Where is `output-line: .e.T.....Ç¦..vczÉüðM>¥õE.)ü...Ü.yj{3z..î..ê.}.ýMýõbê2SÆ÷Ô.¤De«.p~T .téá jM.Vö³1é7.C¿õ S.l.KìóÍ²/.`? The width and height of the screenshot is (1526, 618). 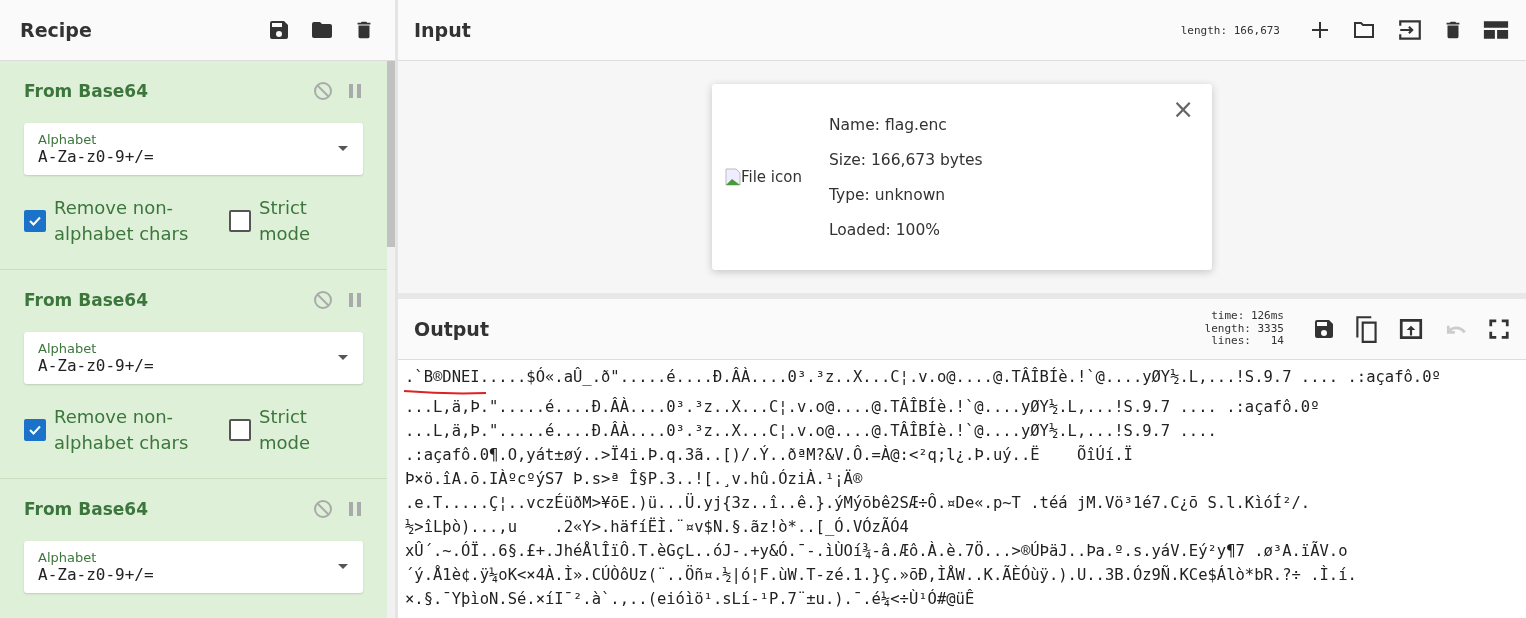 output-line: .e.T.....Ç¦..vczÉüðM>¥õE.)ü...Ü.yj{3z..î..ê.}.ýMýõbê2SÆ÷Ô.¤De«.p~T .téá jM.Vö³1é7.C¿õ S.l.KìóÍ²/. is located at coordinates (858, 503).